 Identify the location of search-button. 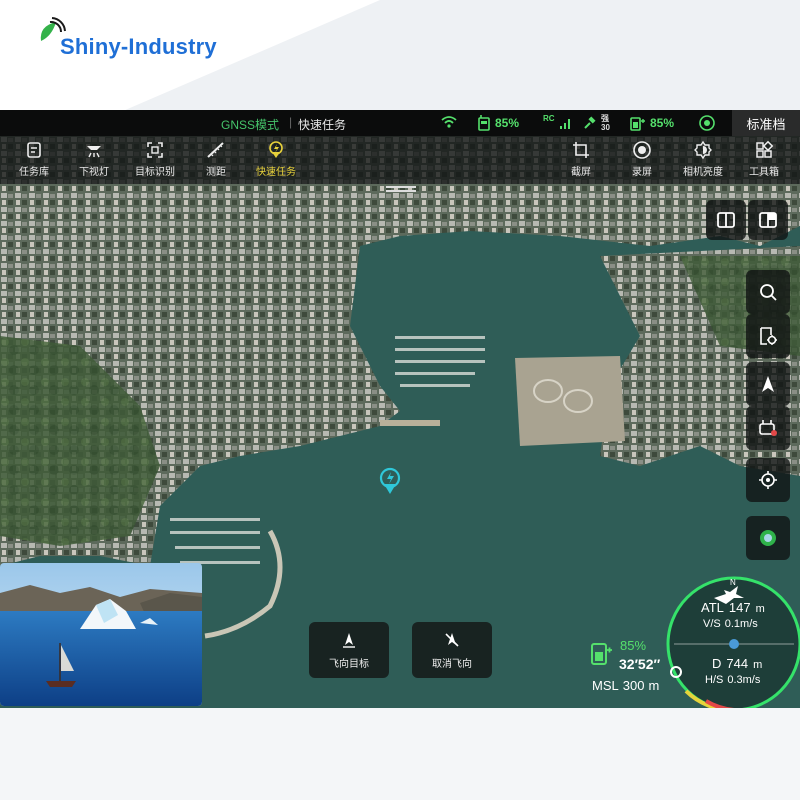
(768, 292).